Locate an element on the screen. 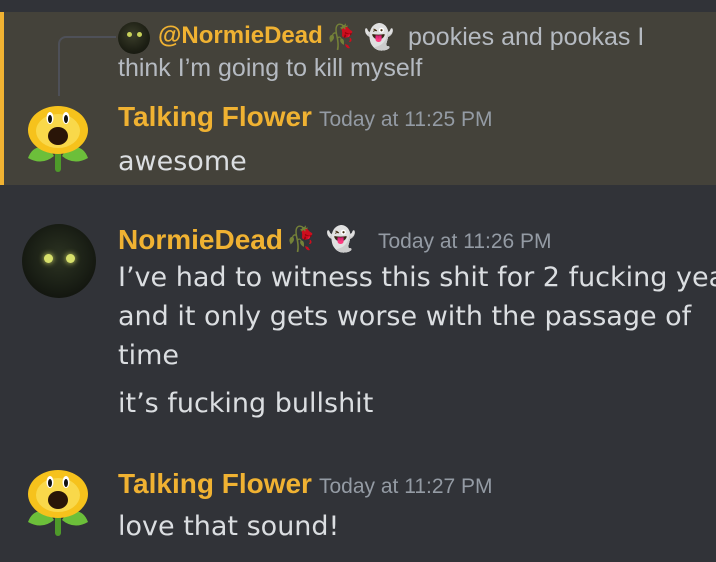 This screenshot has width=716, height=562. reply-preview-text-continued: think I’m going to kill myself is located at coordinates (270, 68).